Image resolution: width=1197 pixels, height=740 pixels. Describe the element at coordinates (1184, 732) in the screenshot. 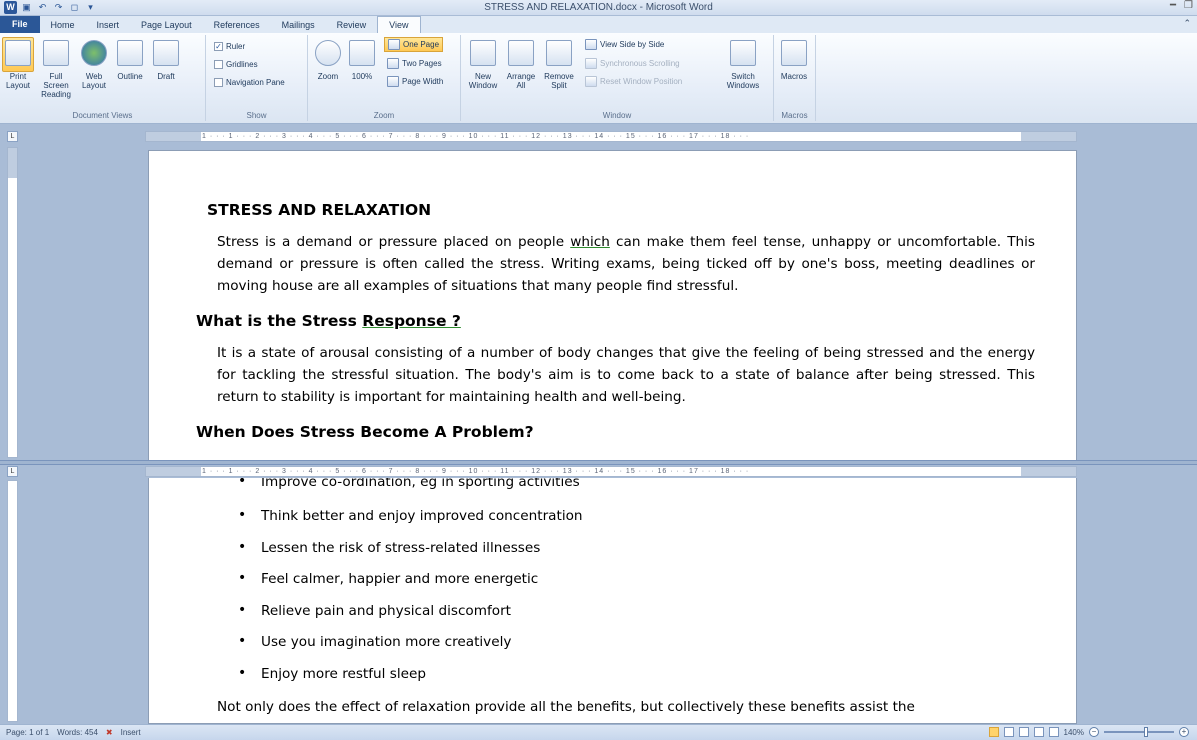

I see `zoom-in-icon: +` at that location.